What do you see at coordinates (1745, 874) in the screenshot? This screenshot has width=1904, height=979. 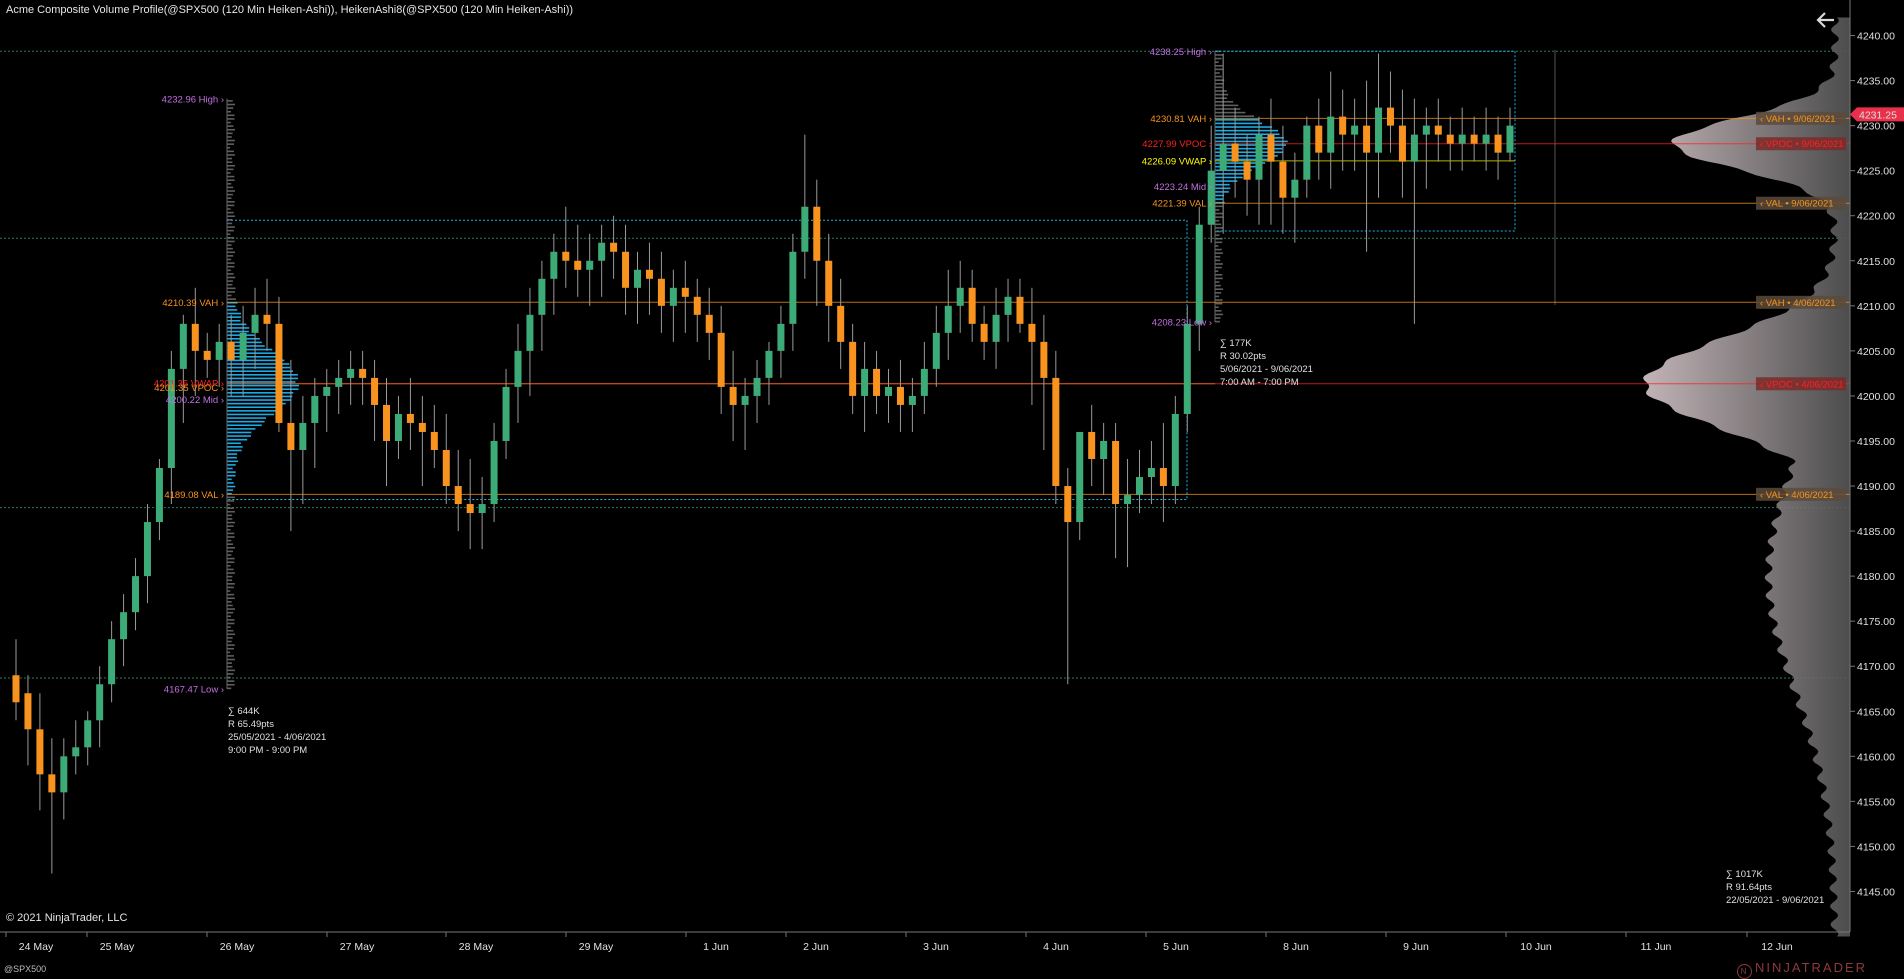 I see `composite-stat: ∑ 1017K` at bounding box center [1745, 874].